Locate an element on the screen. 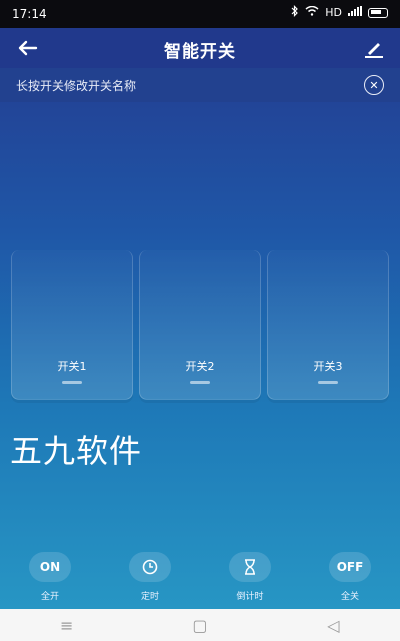  on-icon: ON is located at coordinates (50, 567).